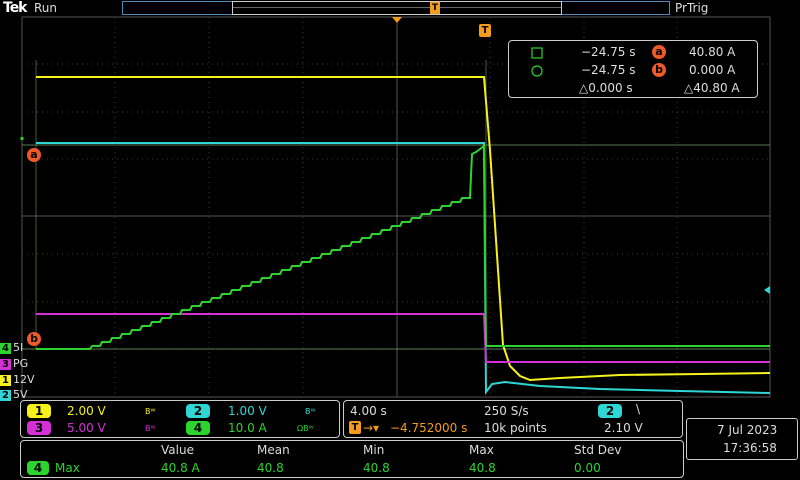 The height and width of the screenshot is (480, 800). Describe the element at coordinates (355, 427) in the screenshot. I see `trigger-pos-icon: T` at that location.